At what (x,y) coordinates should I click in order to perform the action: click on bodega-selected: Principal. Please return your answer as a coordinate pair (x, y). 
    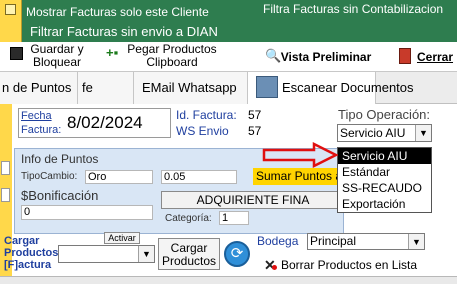
    Looking at the image, I should click on (333, 241).